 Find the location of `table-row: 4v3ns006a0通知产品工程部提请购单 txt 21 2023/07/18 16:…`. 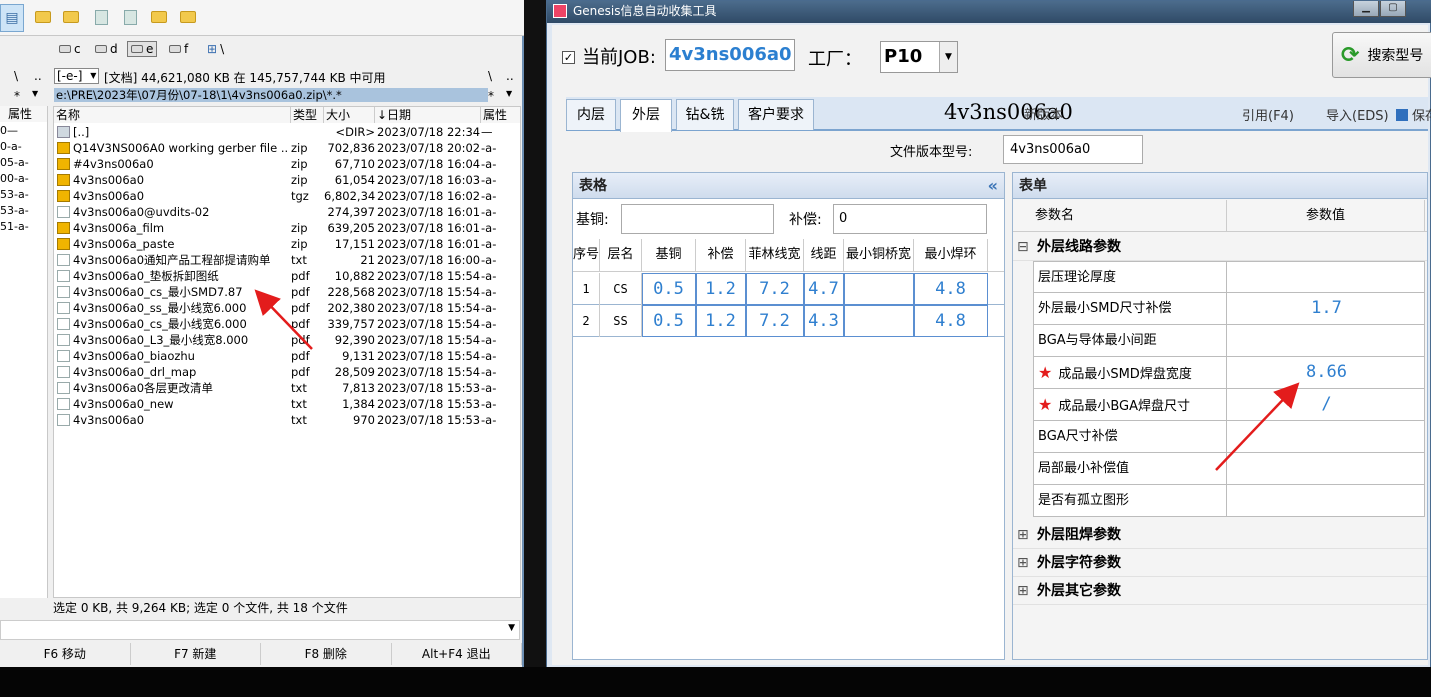

table-row: 4v3ns006a0通知产品工程部提请购单 txt 21 2023/07/18 16:… is located at coordinates (287, 260).